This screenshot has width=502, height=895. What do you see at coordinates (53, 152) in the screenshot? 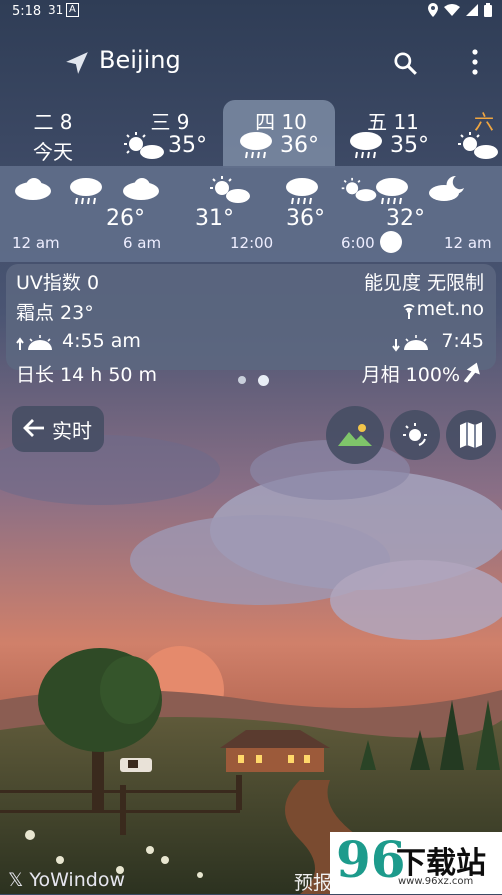
I see `day-sublabel: 今天` at bounding box center [53, 152].